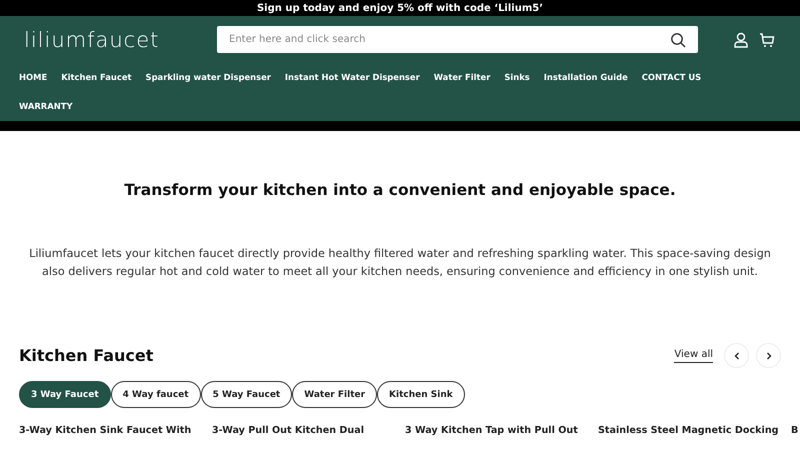 Image resolution: width=800 pixels, height=450 pixels. I want to click on hero-text: Liliumfaucet lets your kitchen faucet directly provide healthy filtered water and refreshing sparkling water. This space-saving design also delivers regular hot and cold water to meet all your kitchen needs, ensuring convenience and efficiency in one stylish unit., so click(400, 263).